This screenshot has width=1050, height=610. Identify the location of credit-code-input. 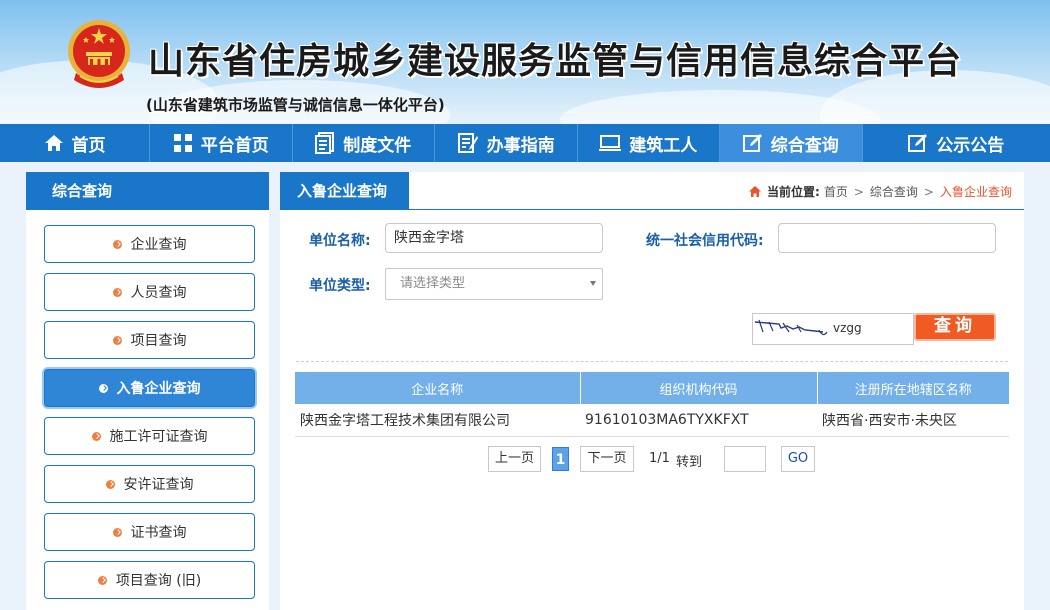
(887, 238).